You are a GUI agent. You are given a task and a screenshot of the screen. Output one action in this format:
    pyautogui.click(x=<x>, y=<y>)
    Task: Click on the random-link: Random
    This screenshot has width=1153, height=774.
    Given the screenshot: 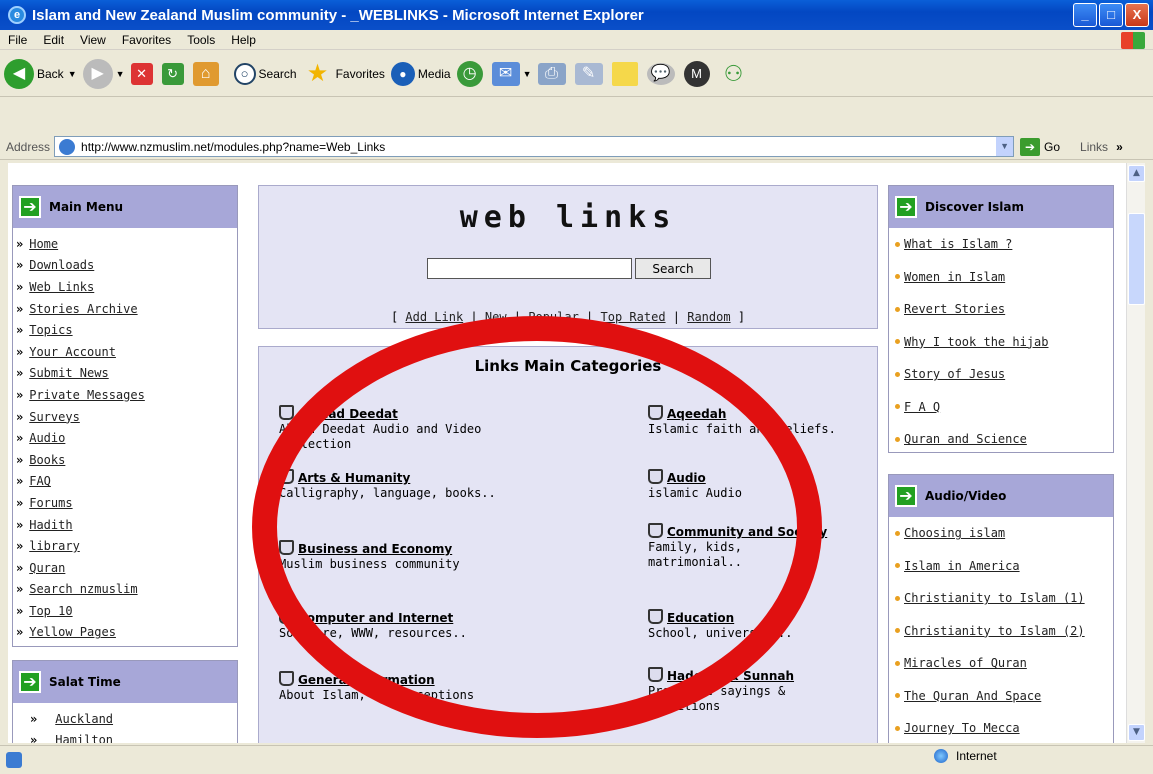 What is the action you would take?
    pyautogui.click(x=708, y=317)
    